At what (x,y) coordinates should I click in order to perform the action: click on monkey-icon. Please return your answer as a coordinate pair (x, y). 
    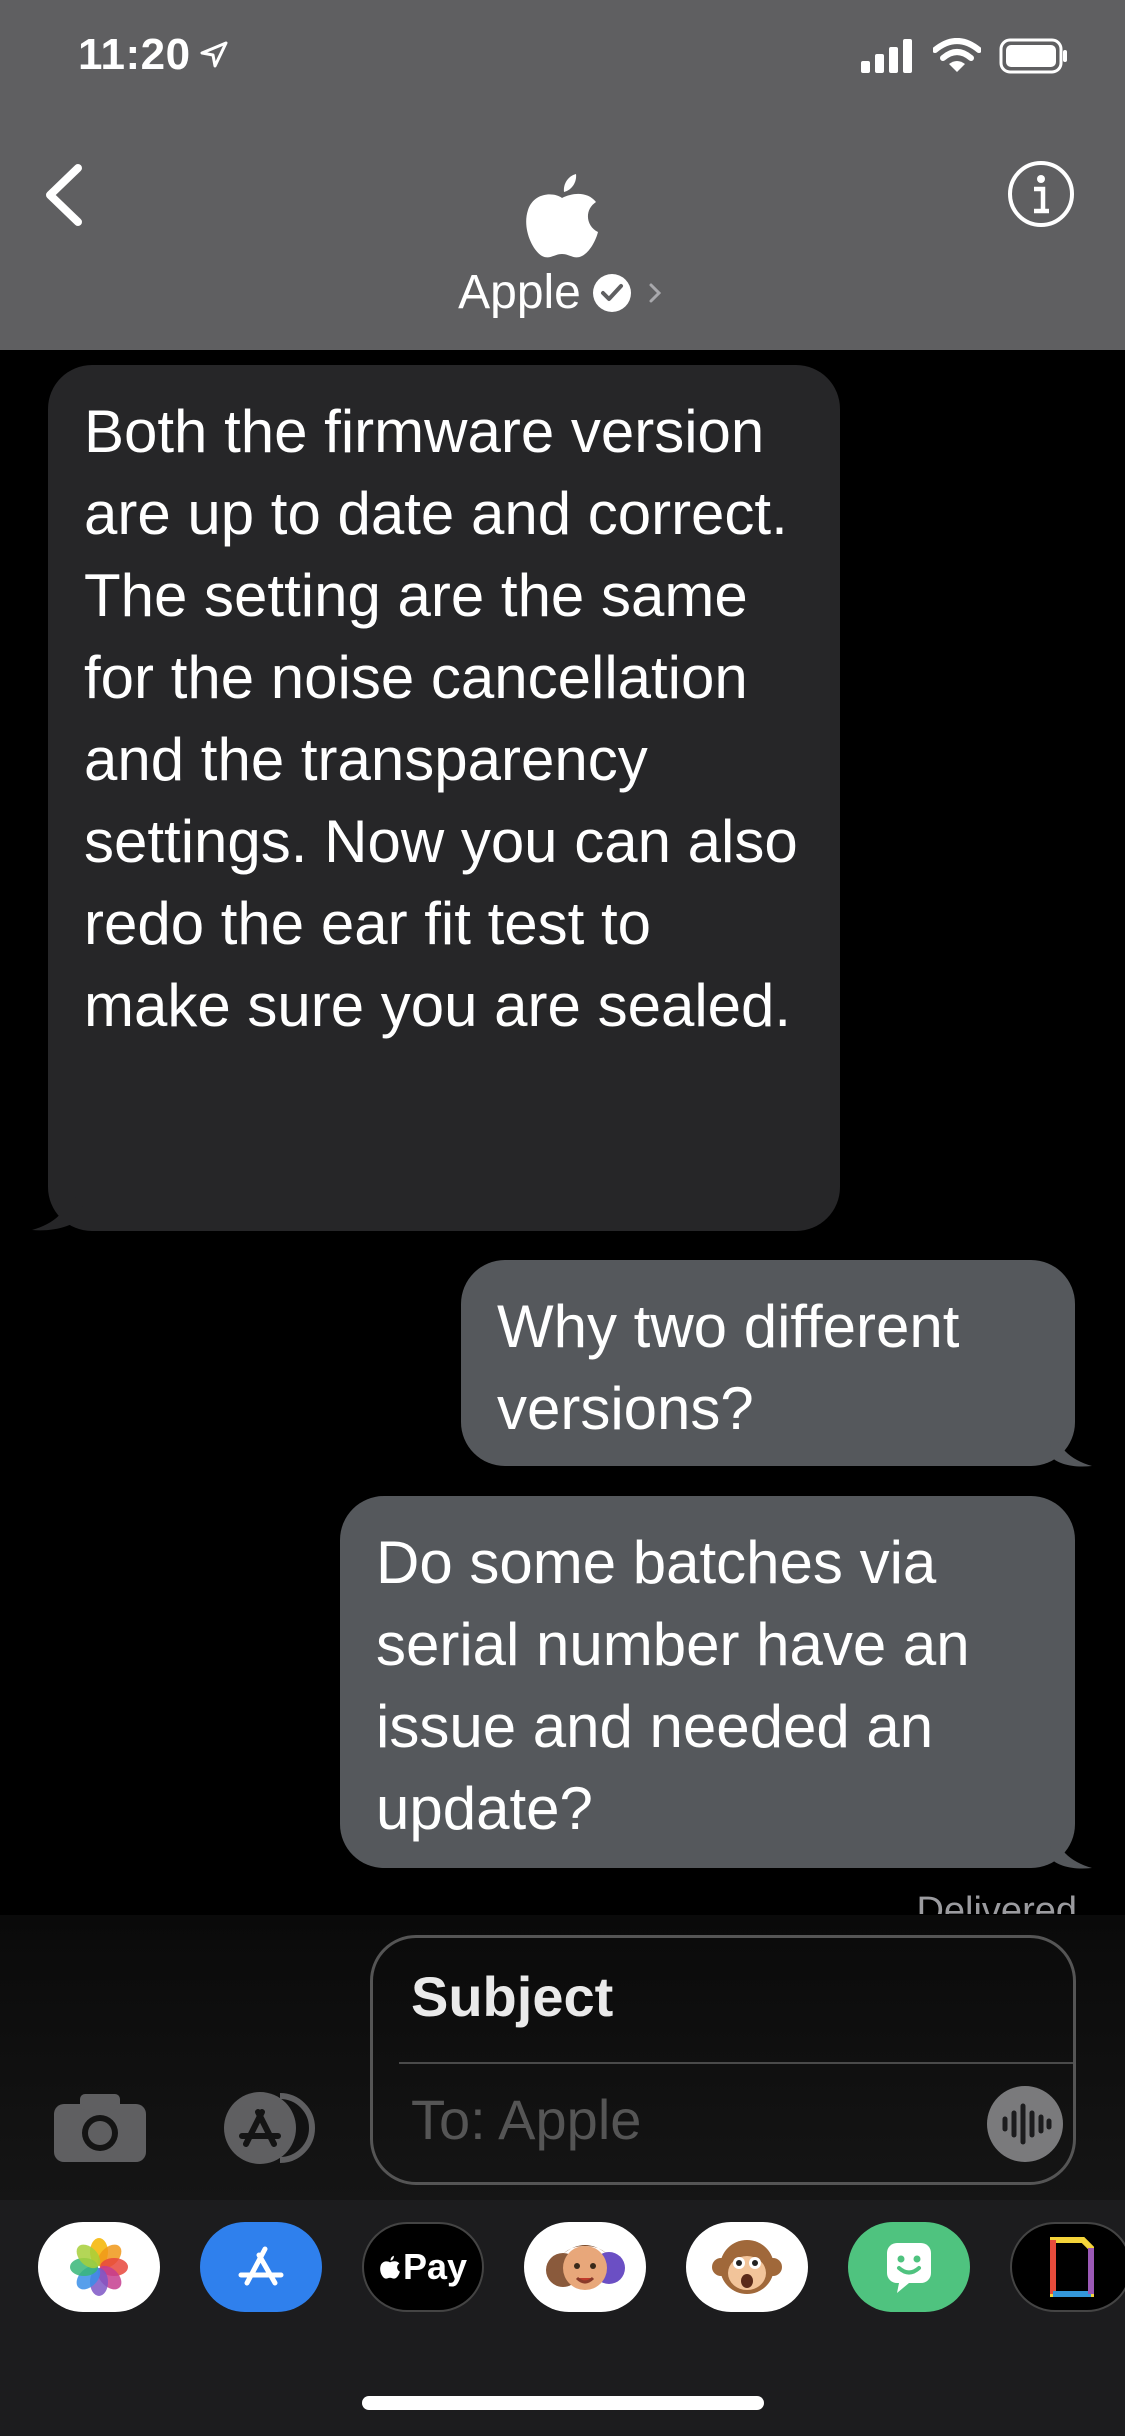
    Looking at the image, I should click on (747, 2267).